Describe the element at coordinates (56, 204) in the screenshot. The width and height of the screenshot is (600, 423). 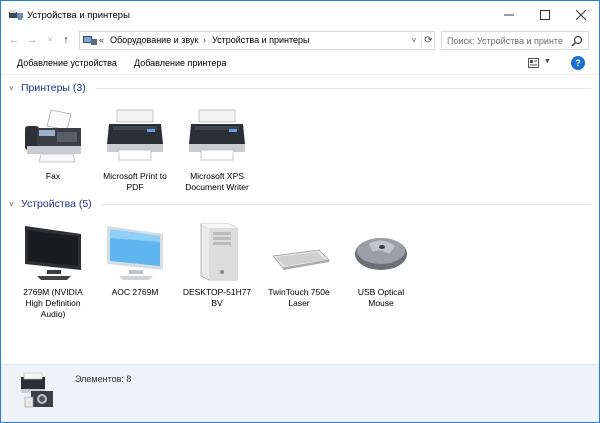
I see `group-title: Устройства (5)` at that location.